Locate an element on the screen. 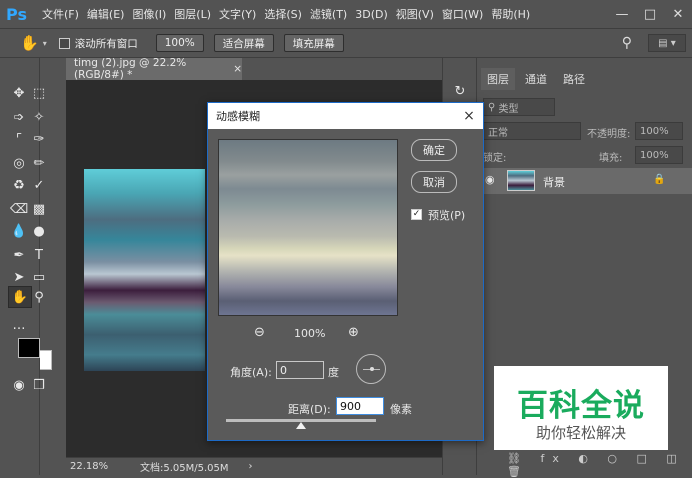  tool-preset-chevron-icon: ▾ is located at coordinates (45, 43).